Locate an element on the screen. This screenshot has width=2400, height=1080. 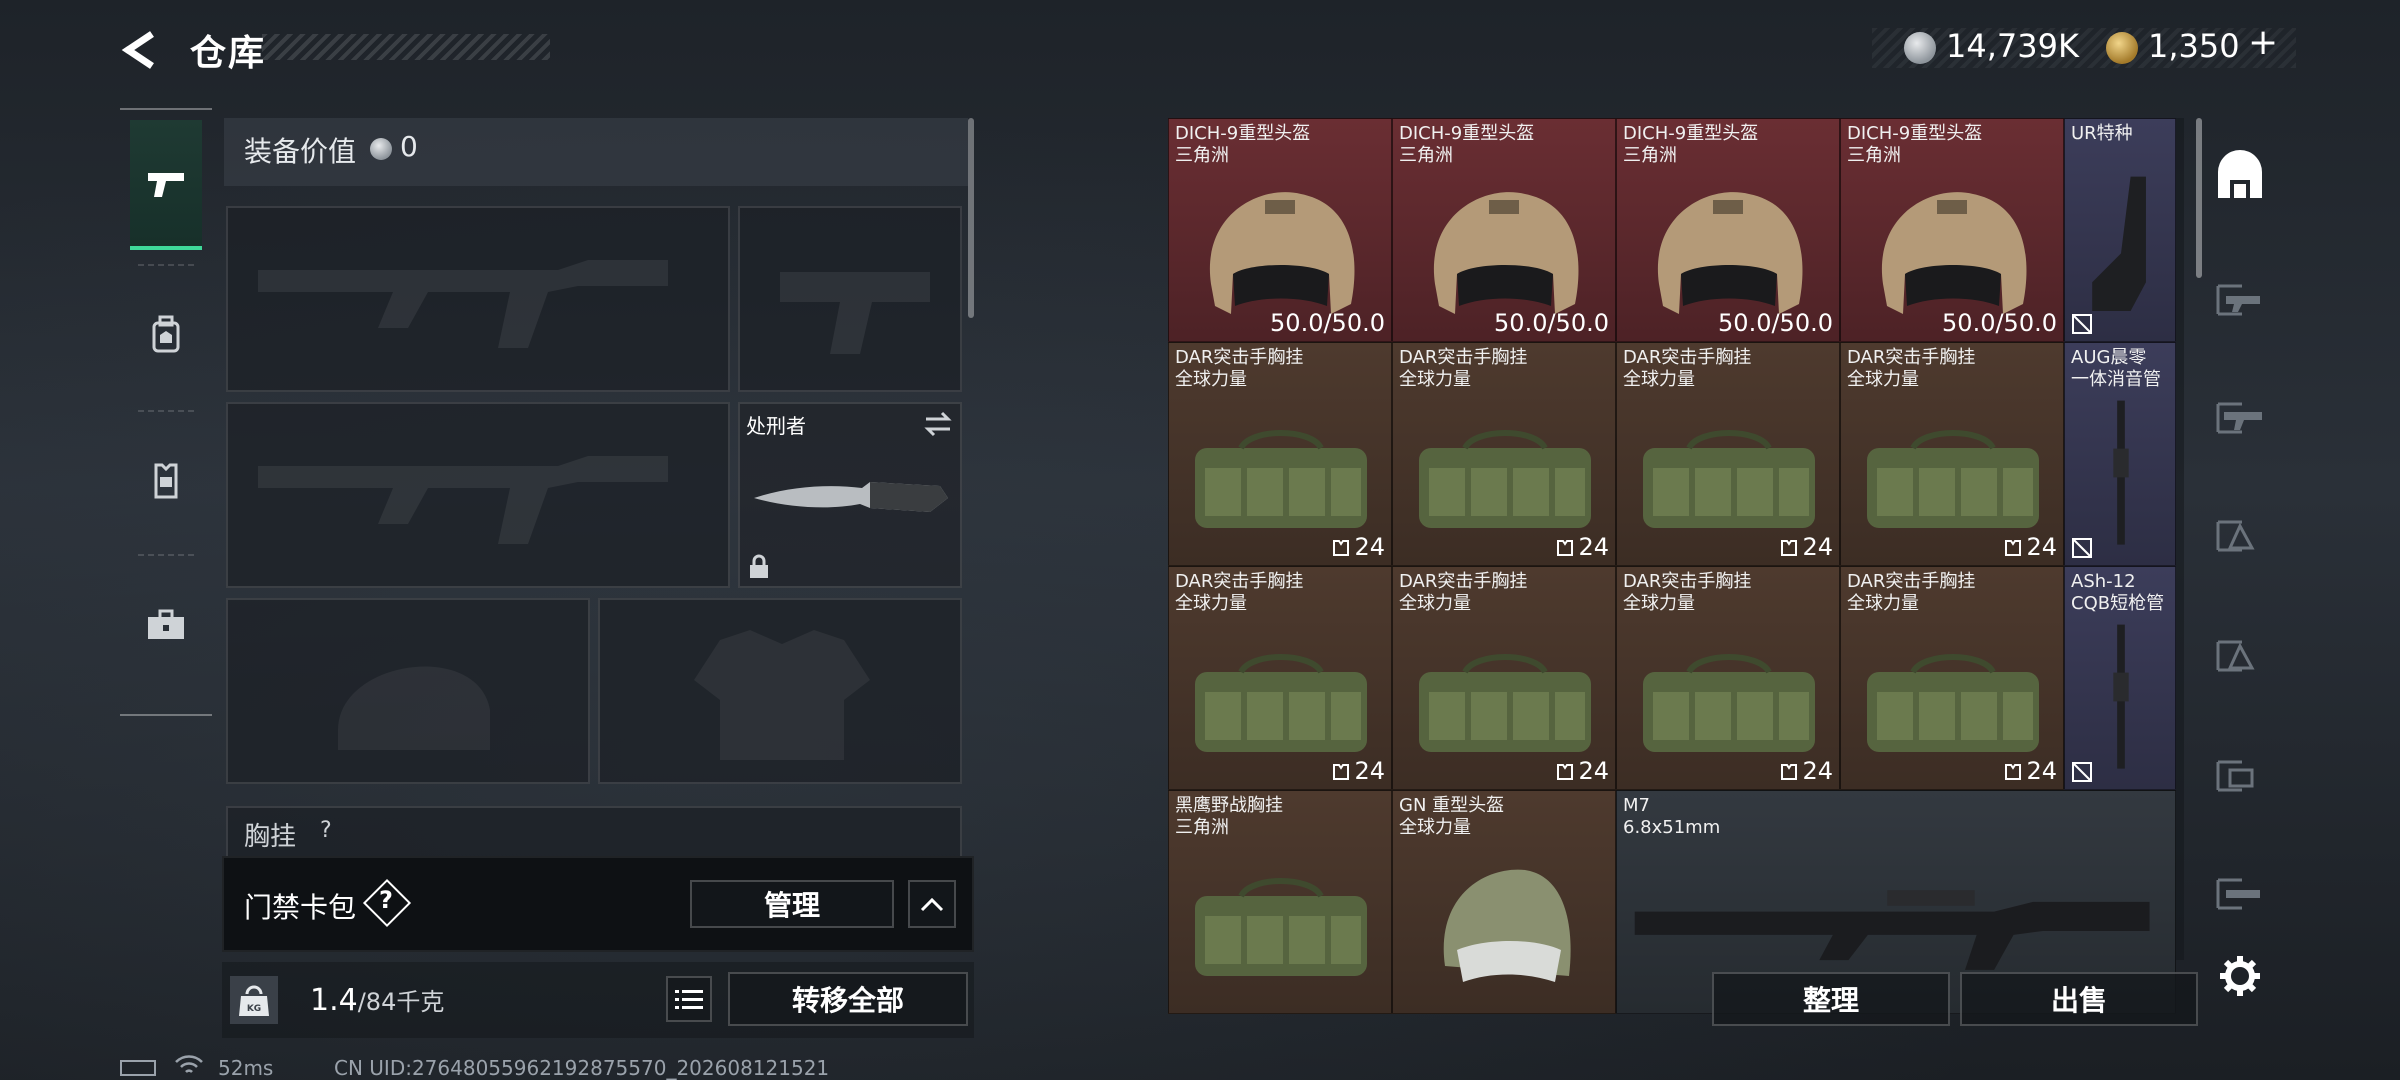
chest-rig-slot: 胸挂 ? is located at coordinates (594, 831).